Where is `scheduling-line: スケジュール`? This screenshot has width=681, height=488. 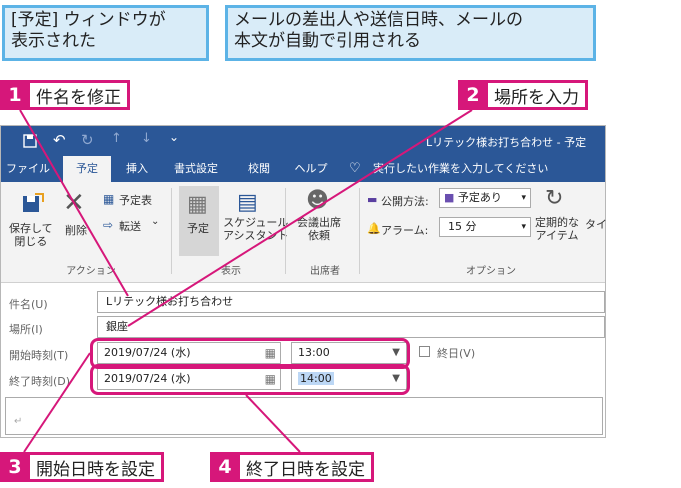
scheduling-line: スケジュール is located at coordinates (256, 222).